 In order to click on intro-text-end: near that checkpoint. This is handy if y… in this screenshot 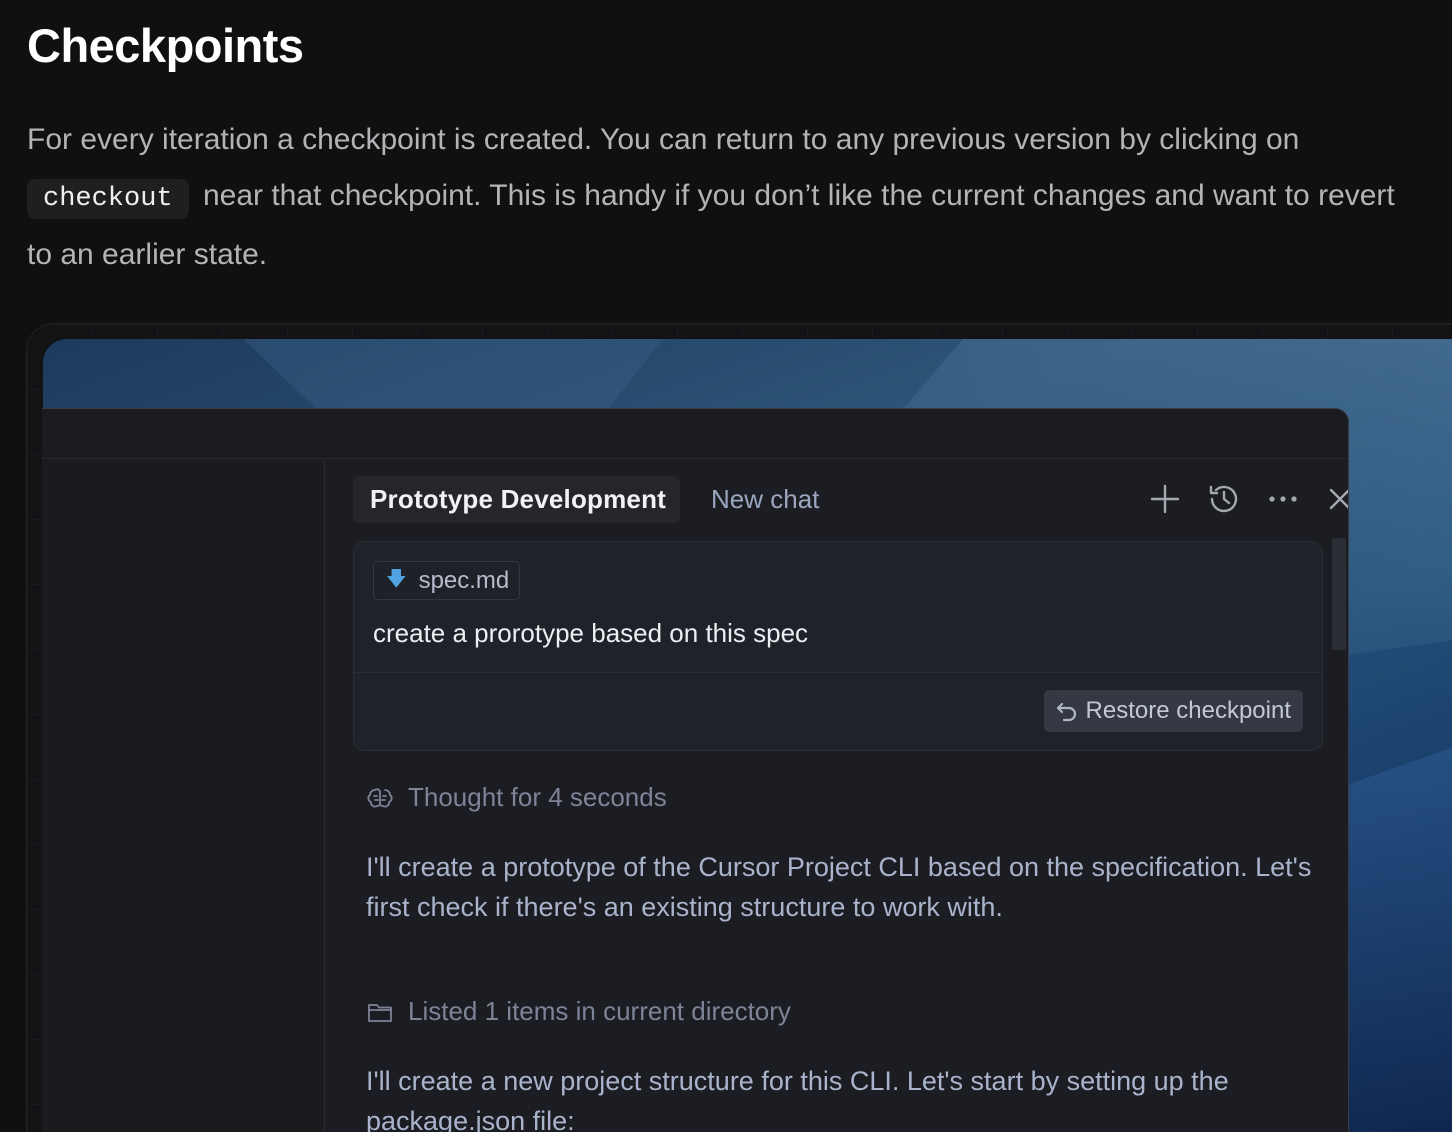, I will do `click(711, 225)`.